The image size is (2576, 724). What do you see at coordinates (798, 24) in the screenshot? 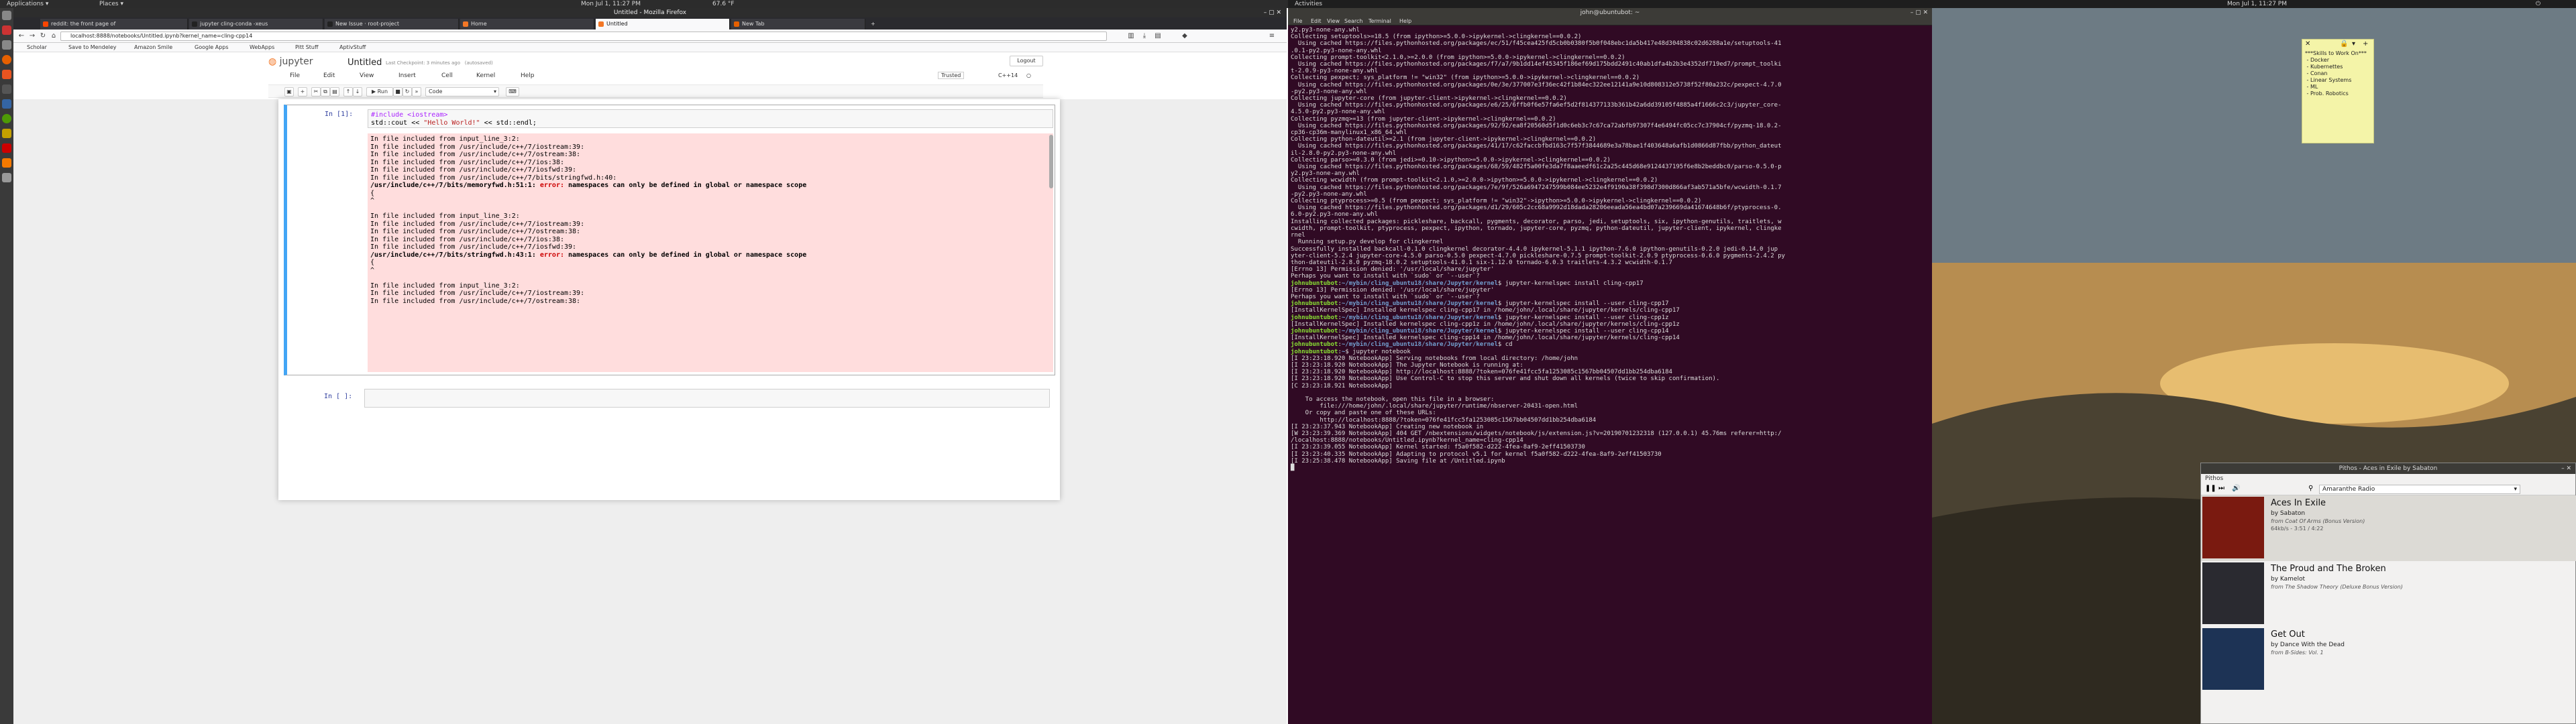
I see `tab-new-tab: New Tab` at bounding box center [798, 24].